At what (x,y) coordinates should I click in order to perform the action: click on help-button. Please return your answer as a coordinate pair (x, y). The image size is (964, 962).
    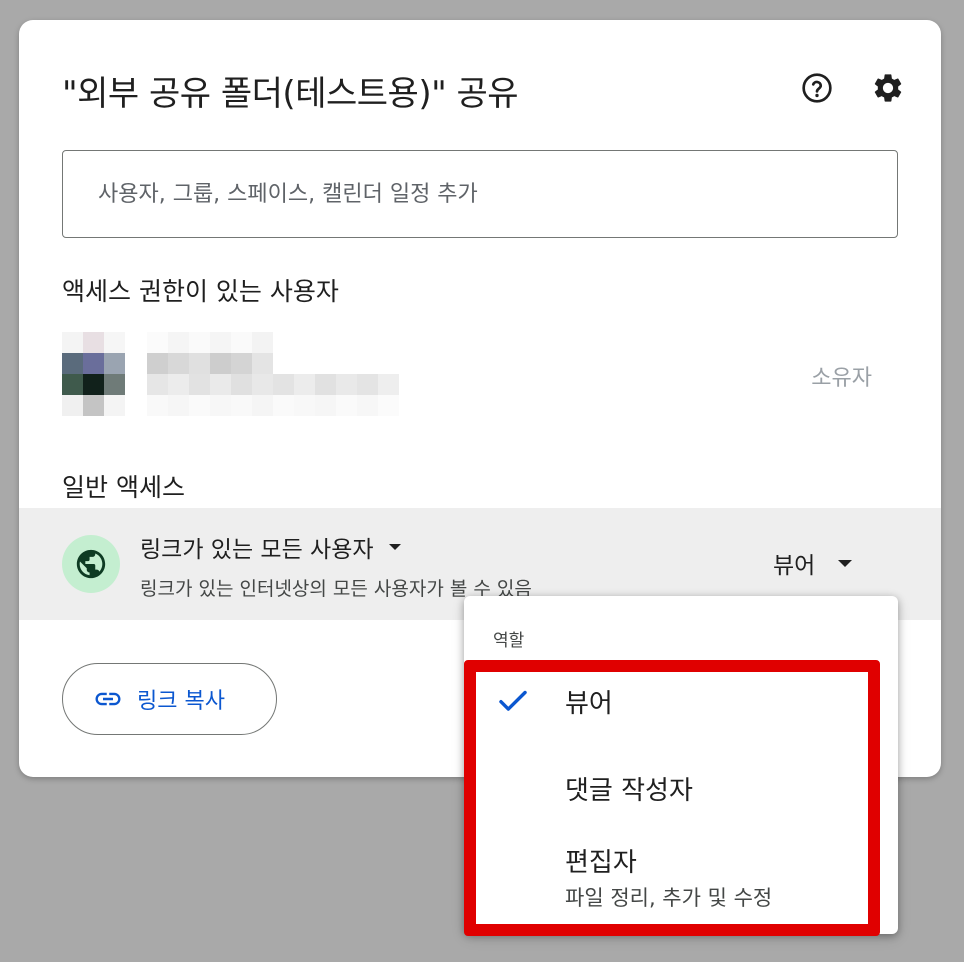
    Looking at the image, I should click on (817, 88).